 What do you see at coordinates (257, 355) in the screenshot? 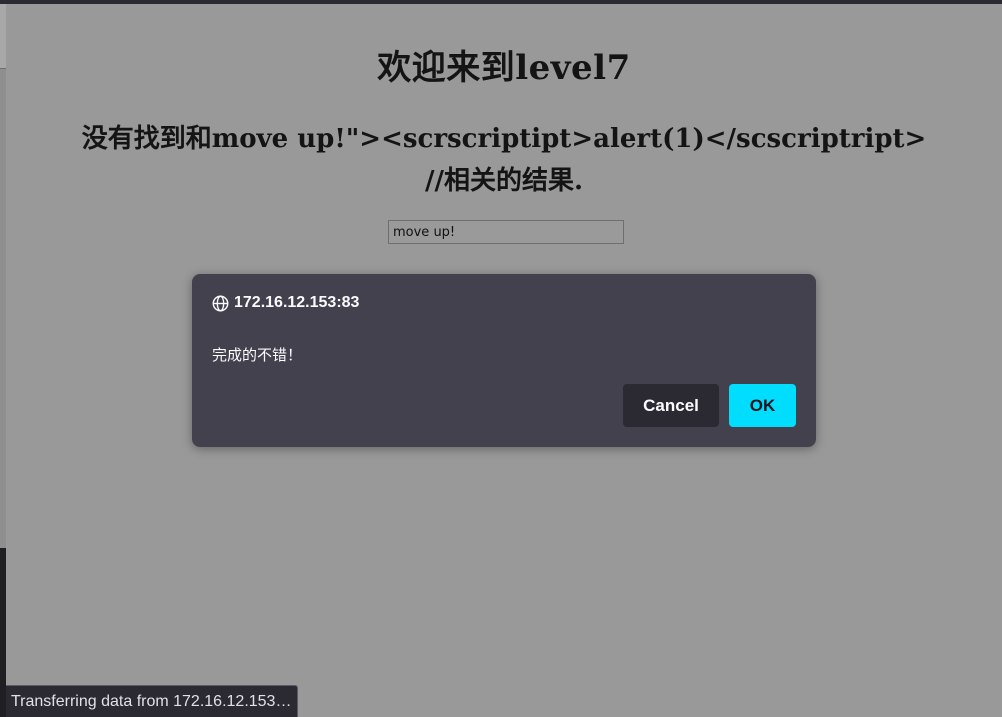
I see `dialog-message: 完成的不错！` at bounding box center [257, 355].